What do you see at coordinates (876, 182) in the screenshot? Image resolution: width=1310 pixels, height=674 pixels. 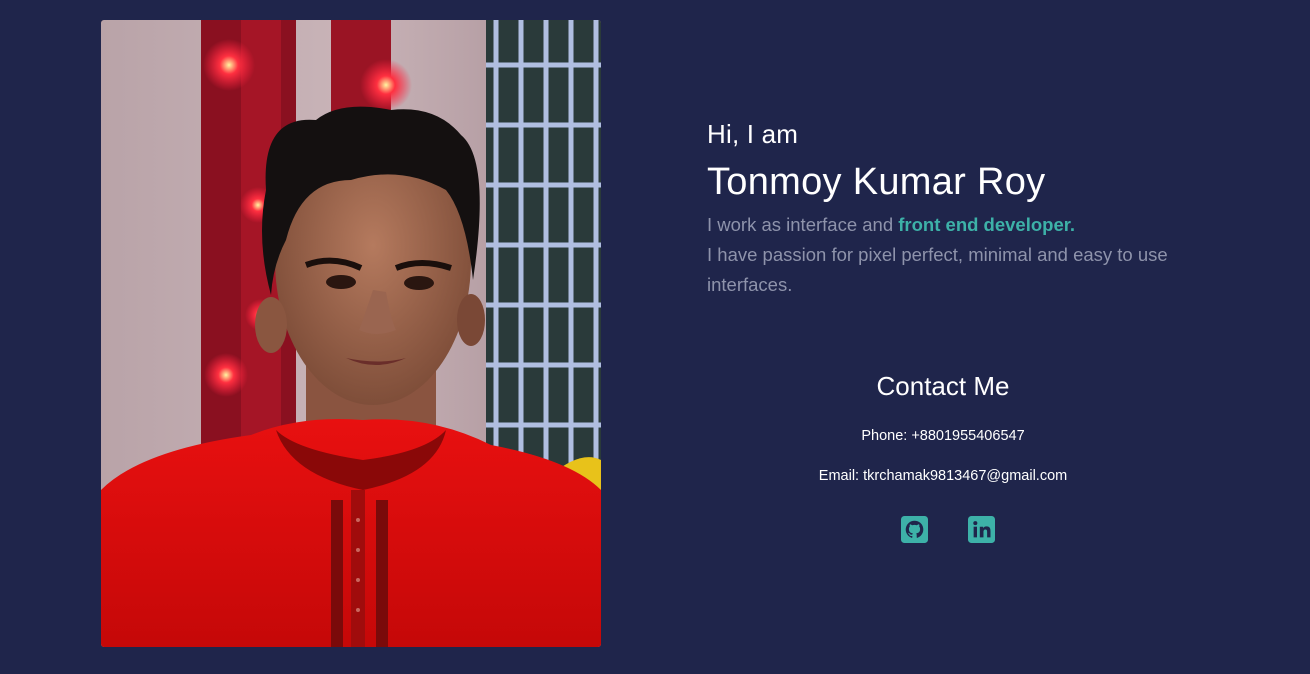 I see `profile-name: Tonmoy Kumar Roy` at bounding box center [876, 182].